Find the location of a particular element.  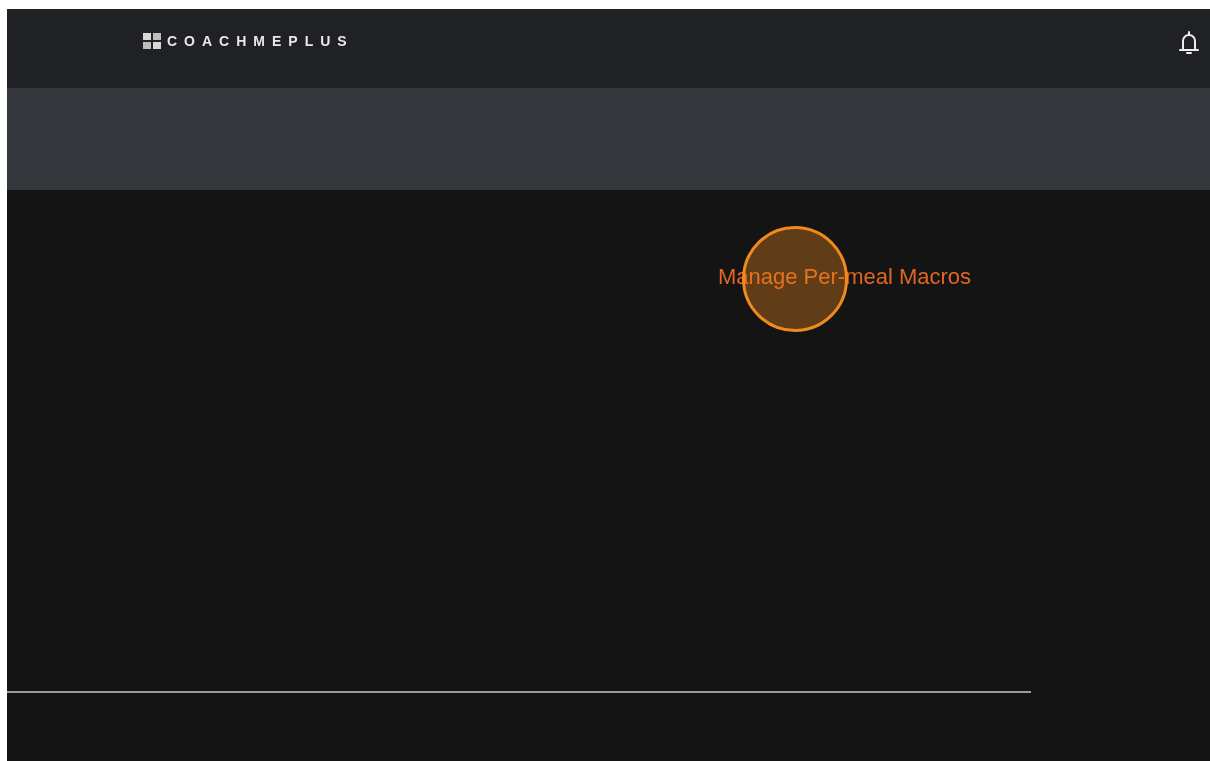

logo-icon is located at coordinates (152, 41).